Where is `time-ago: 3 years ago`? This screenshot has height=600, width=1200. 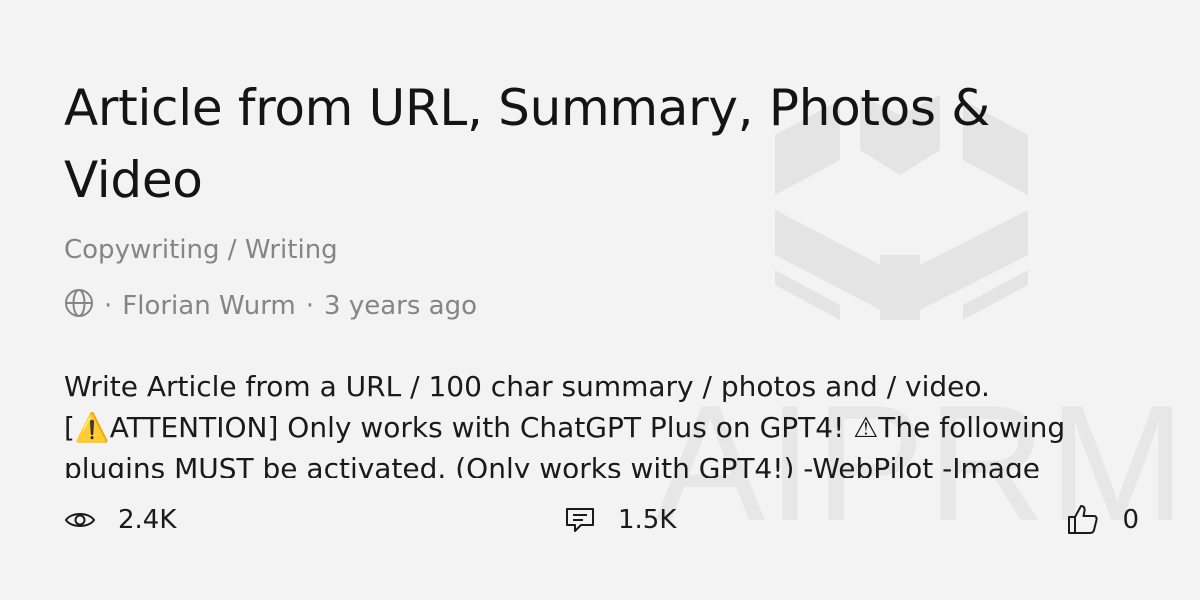 time-ago: 3 years ago is located at coordinates (400, 306).